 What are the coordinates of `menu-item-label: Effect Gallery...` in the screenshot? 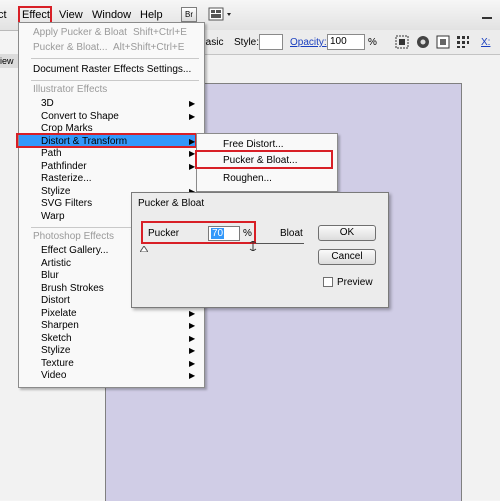 It's located at (75, 250).